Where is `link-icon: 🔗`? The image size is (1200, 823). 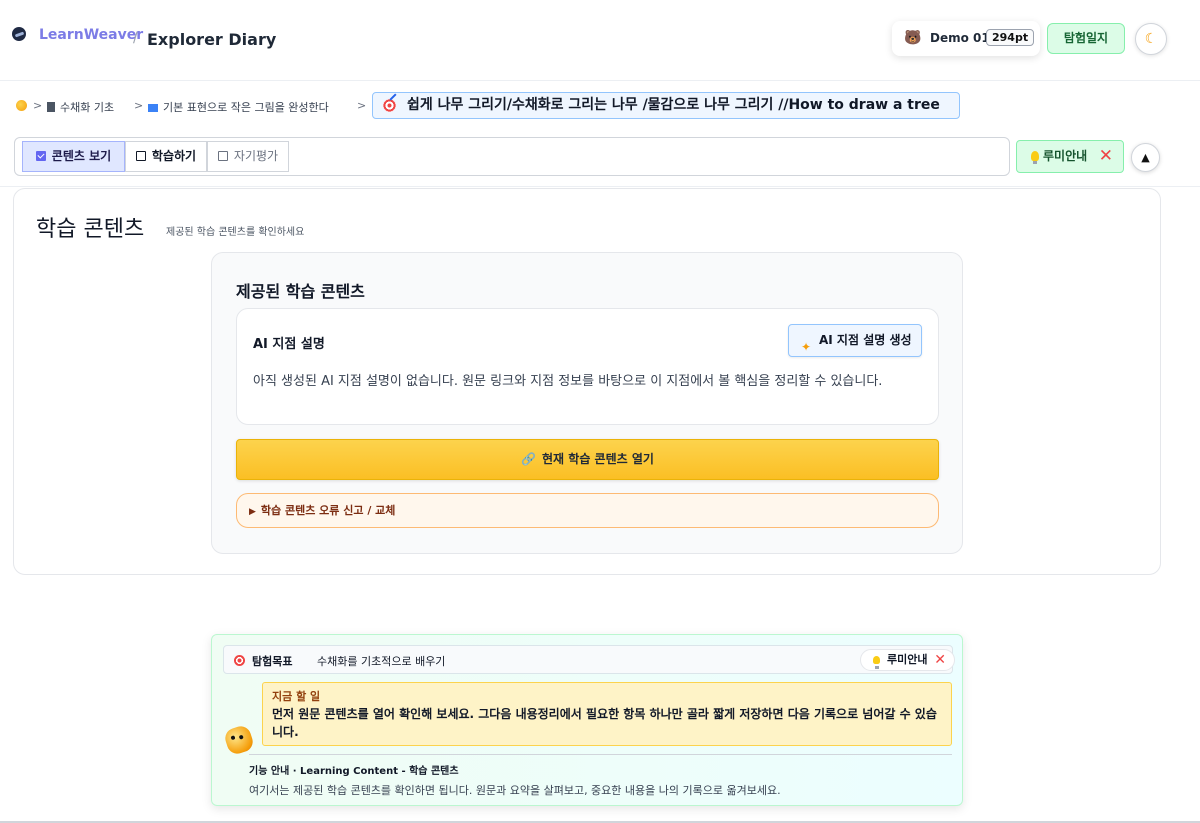 link-icon: 🔗 is located at coordinates (529, 459).